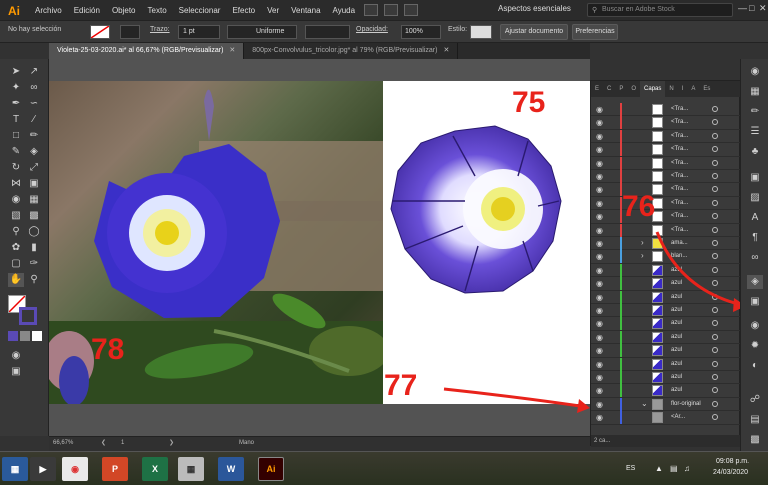 The width and height of the screenshot is (768, 485). What do you see at coordinates (755, 92) in the screenshot?
I see `swatches-panel-icon: ▦` at bounding box center [755, 92].